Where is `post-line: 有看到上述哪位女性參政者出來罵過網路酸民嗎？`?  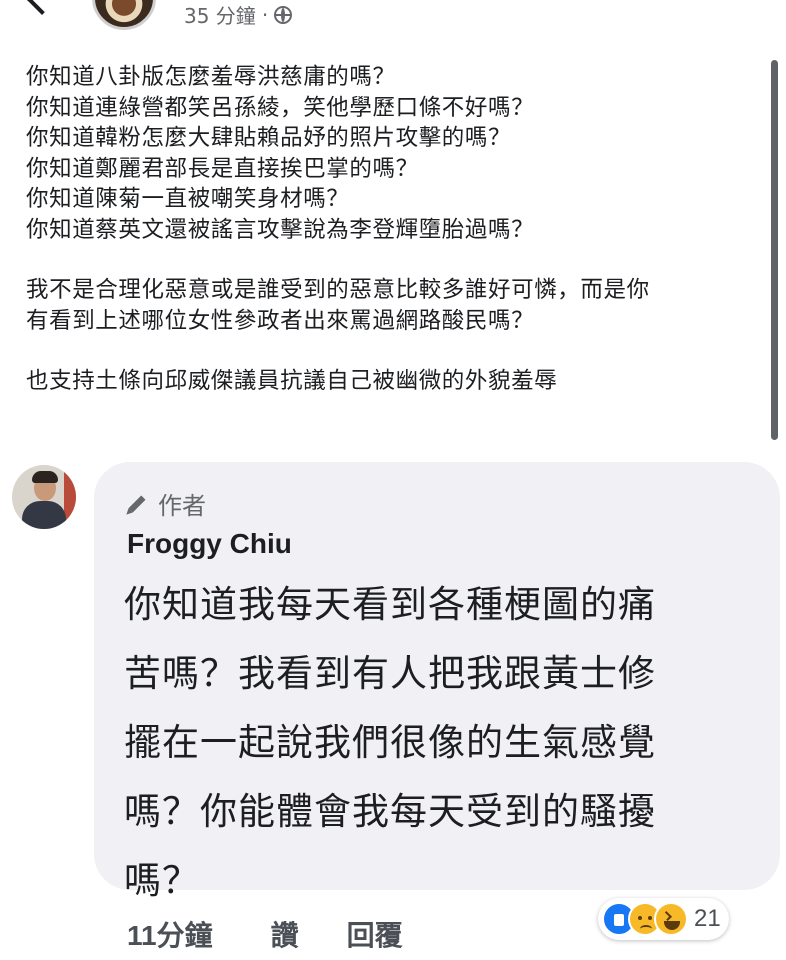
post-line: 有看到上述哪位女性參政者出來罵過網路酸民嗎？ is located at coordinates (280, 320).